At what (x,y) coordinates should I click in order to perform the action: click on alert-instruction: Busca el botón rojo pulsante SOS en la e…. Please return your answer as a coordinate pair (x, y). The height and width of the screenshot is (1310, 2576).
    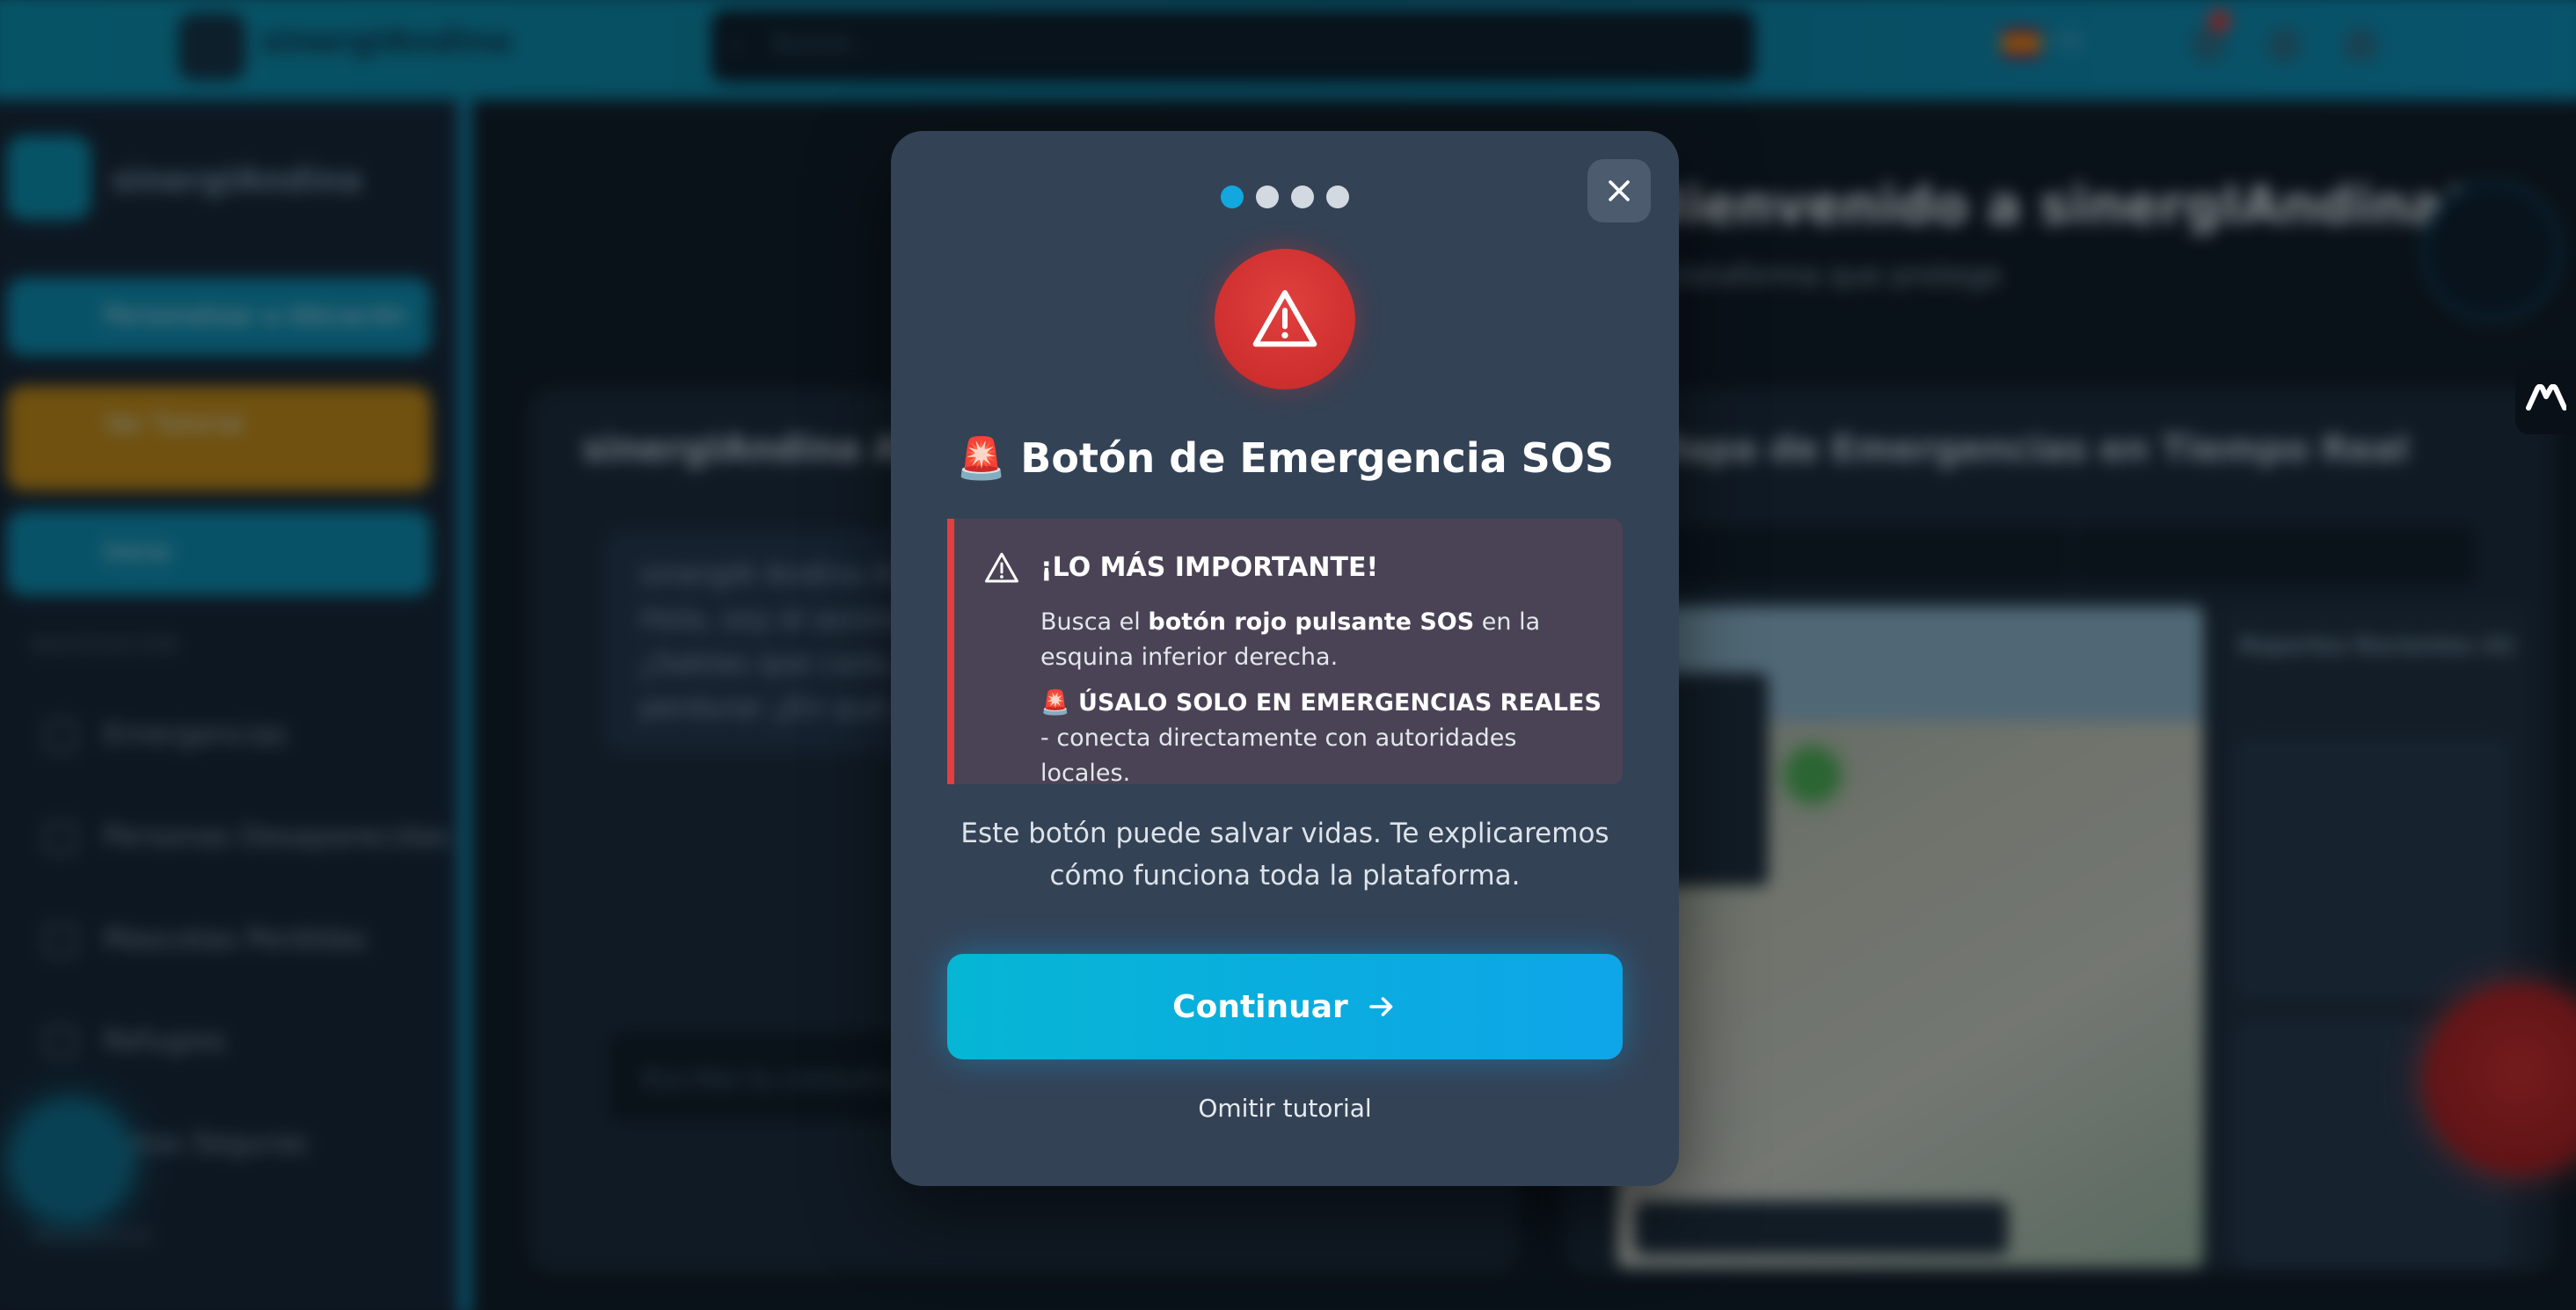
    Looking at the image, I should click on (1321, 640).